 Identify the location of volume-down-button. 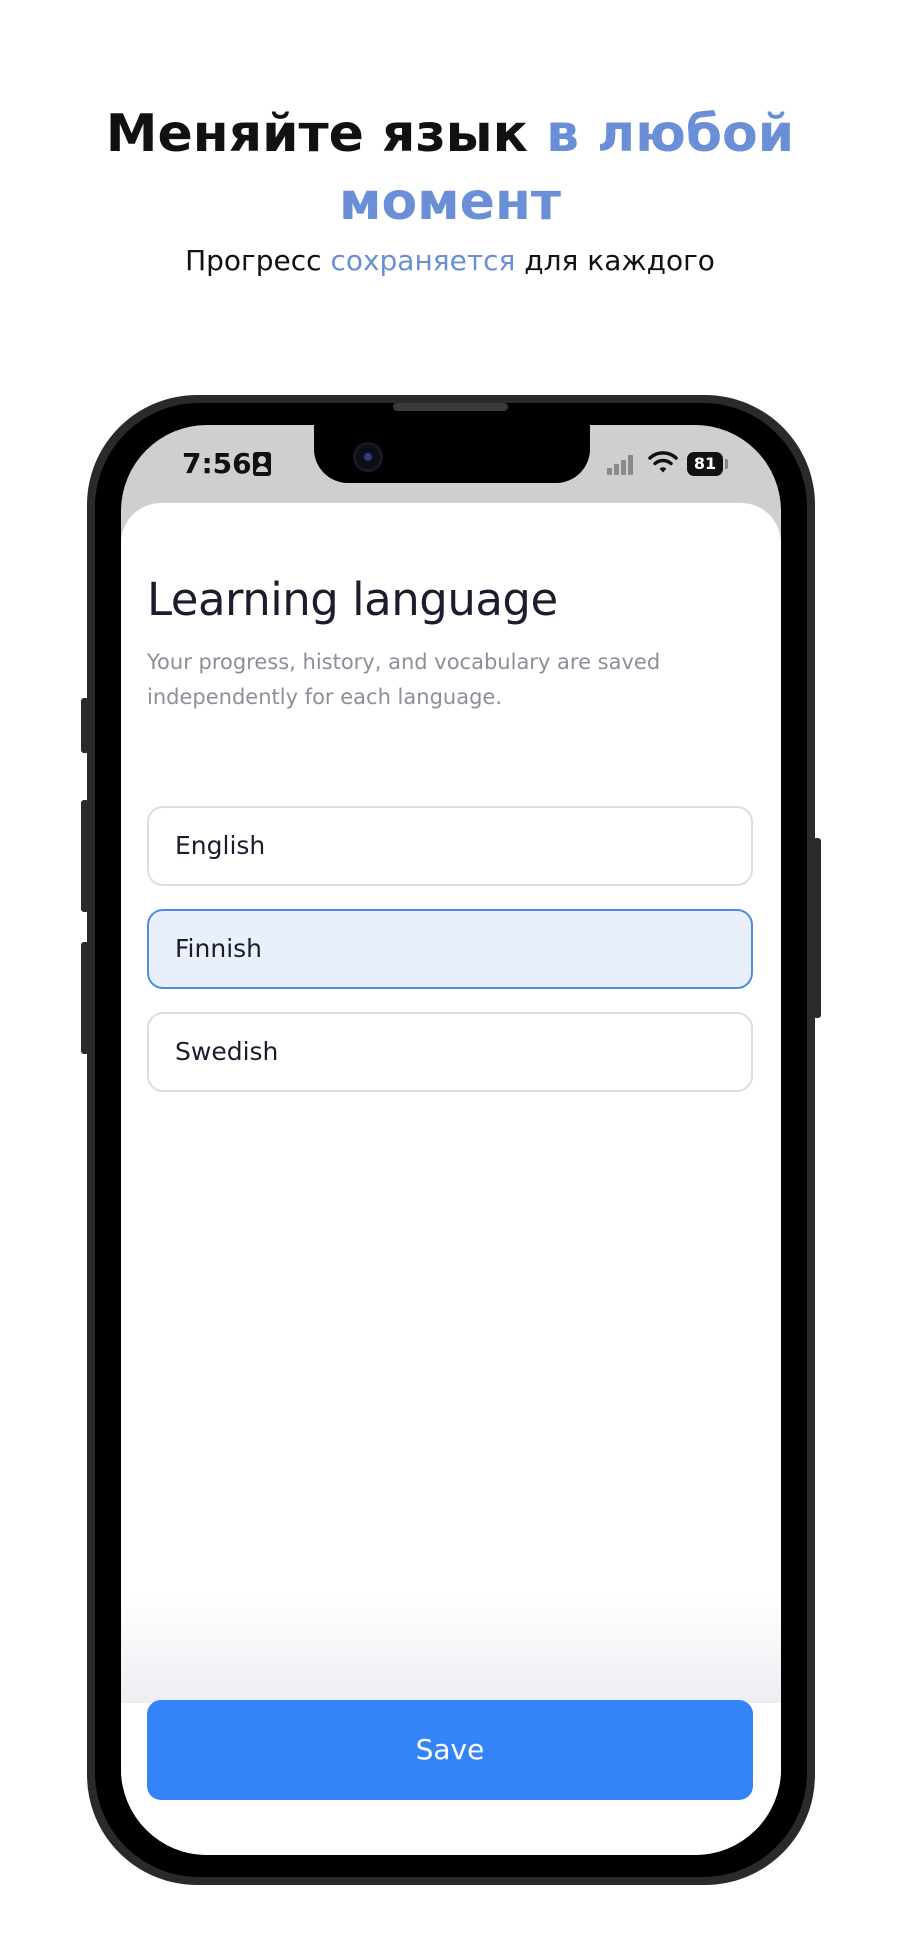
(85, 998).